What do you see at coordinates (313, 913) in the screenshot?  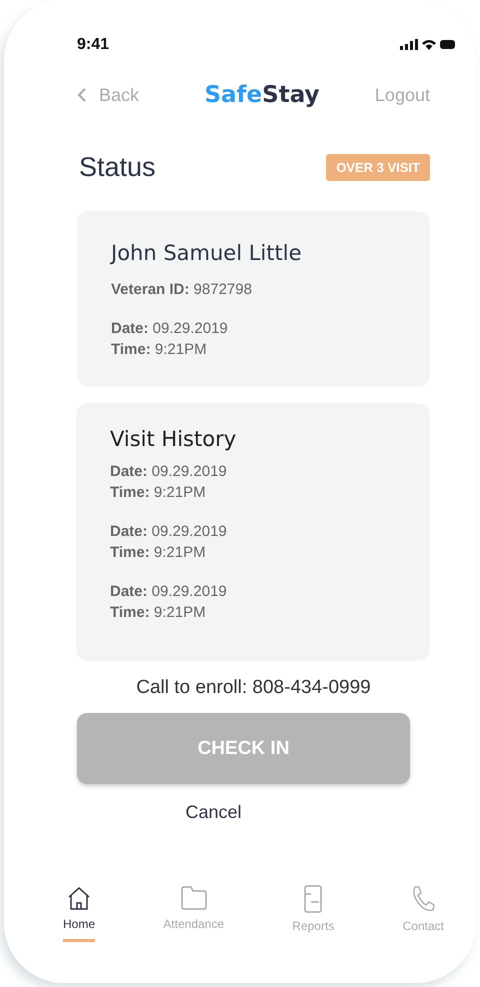 I see `tab-item: Reports` at bounding box center [313, 913].